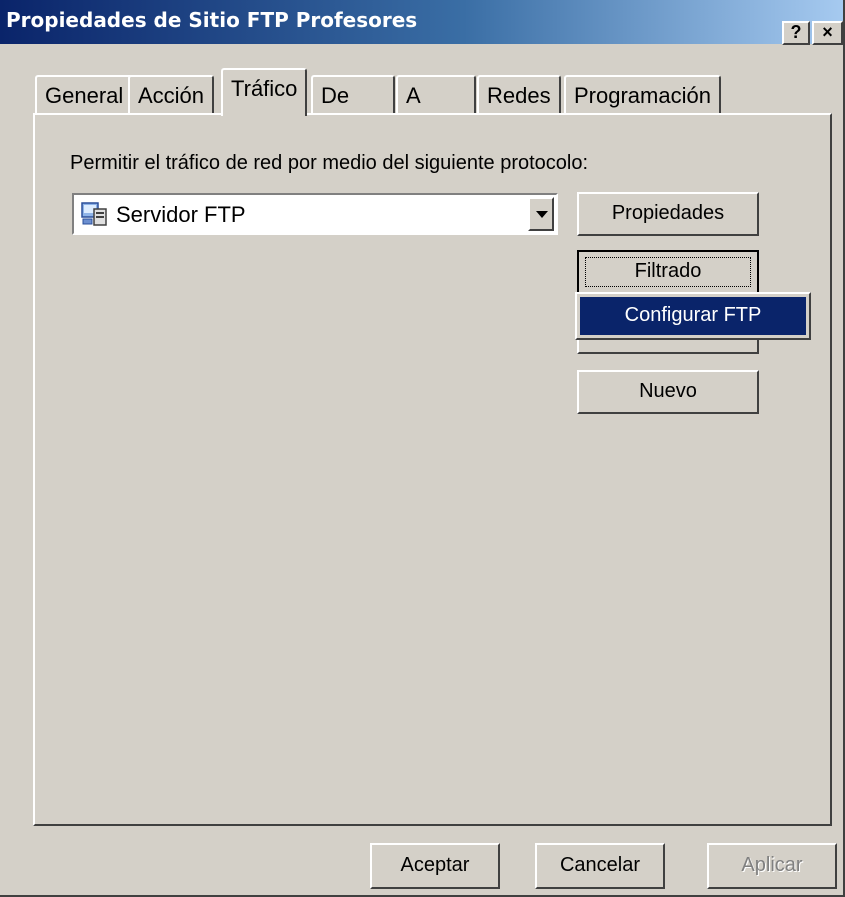  I want to click on ok-button-label: Aceptar, so click(435, 865).